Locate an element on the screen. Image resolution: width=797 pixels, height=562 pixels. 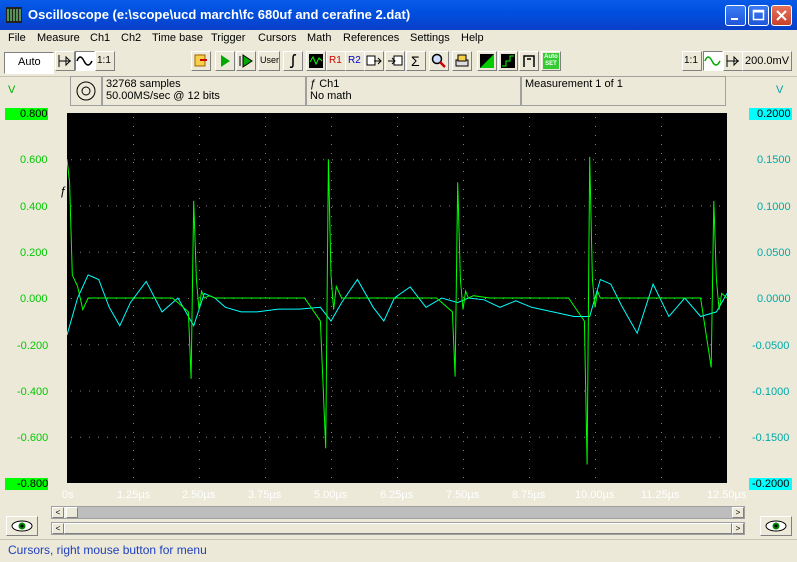
menu-references: References is located at coordinates (371, 38).